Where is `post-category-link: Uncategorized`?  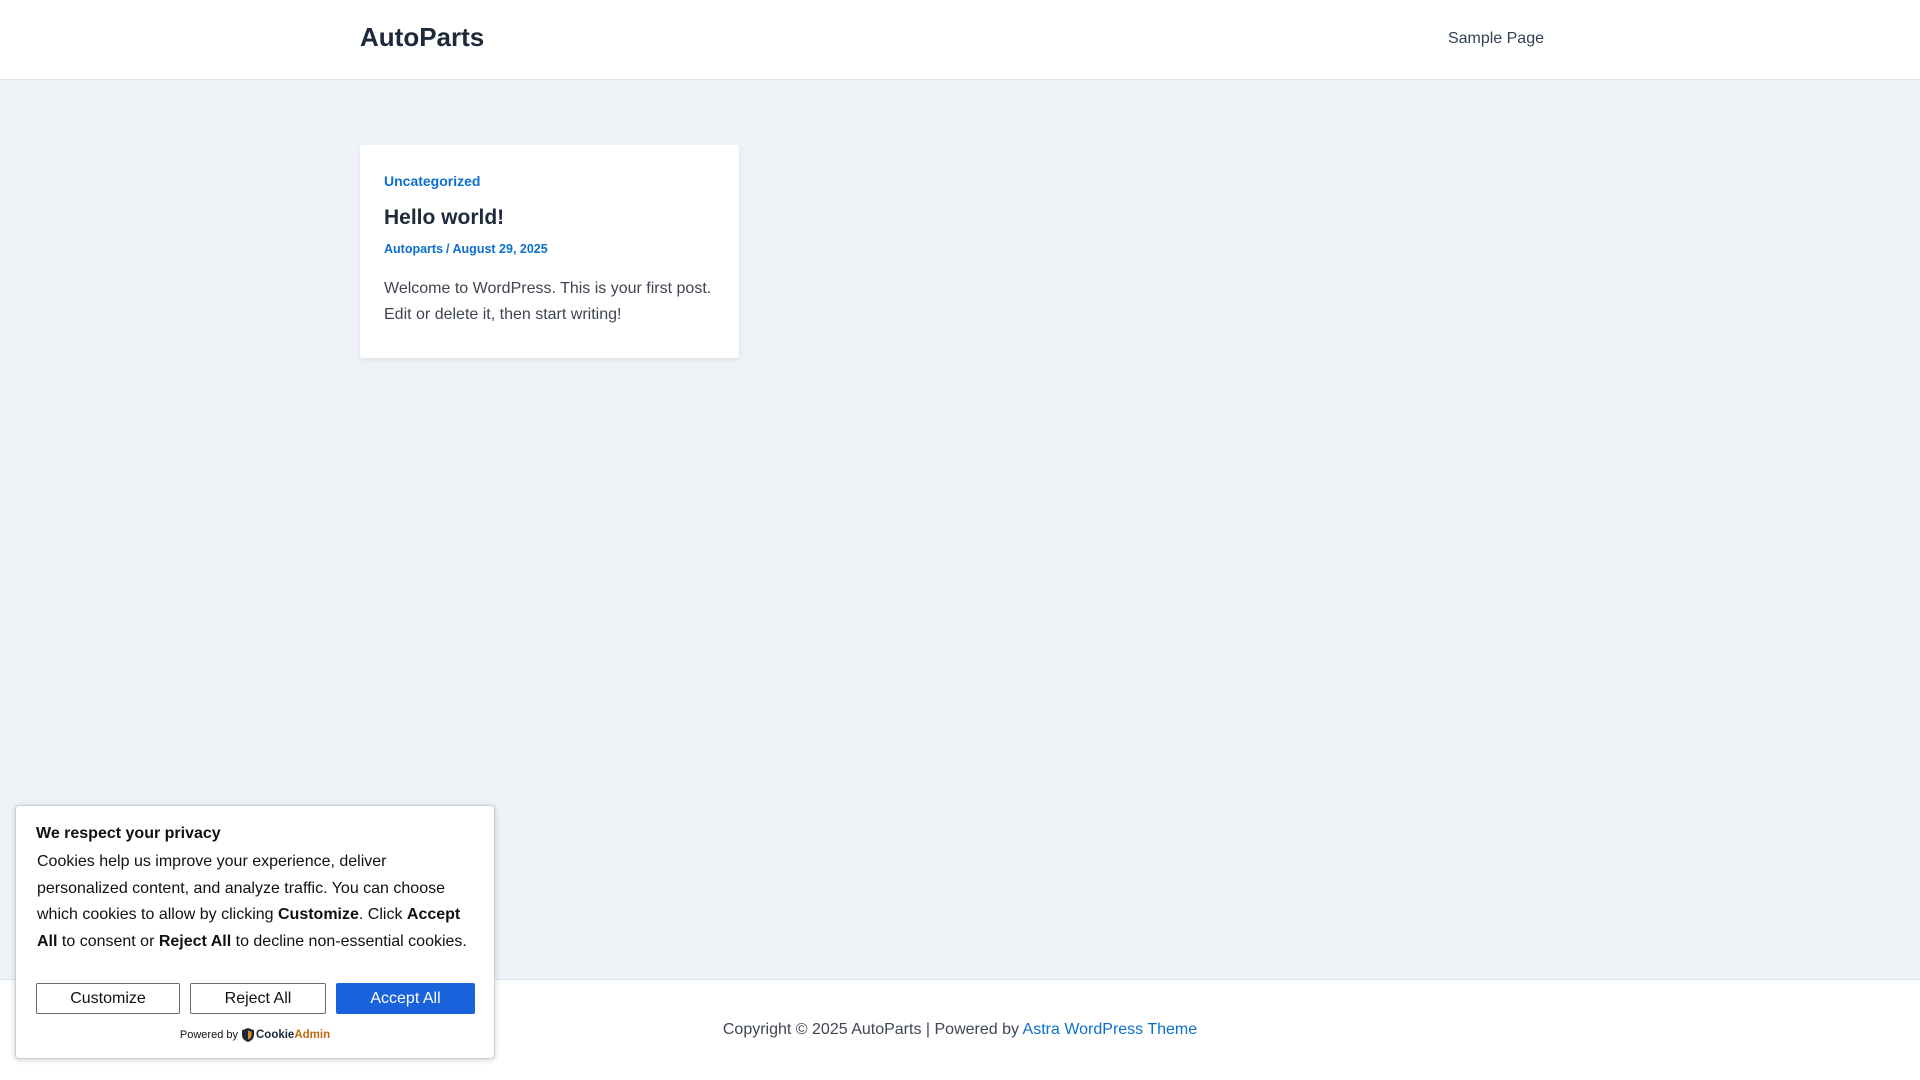 post-category-link: Uncategorized is located at coordinates (549, 181).